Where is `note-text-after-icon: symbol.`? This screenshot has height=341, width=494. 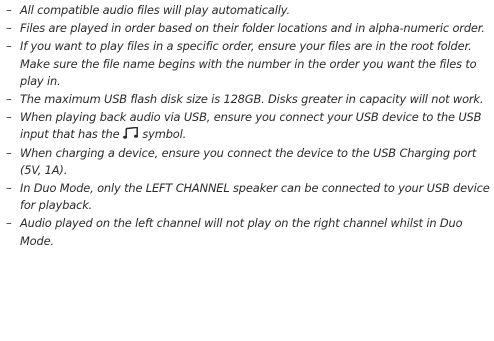 note-text-after-icon: symbol. is located at coordinates (162, 134).